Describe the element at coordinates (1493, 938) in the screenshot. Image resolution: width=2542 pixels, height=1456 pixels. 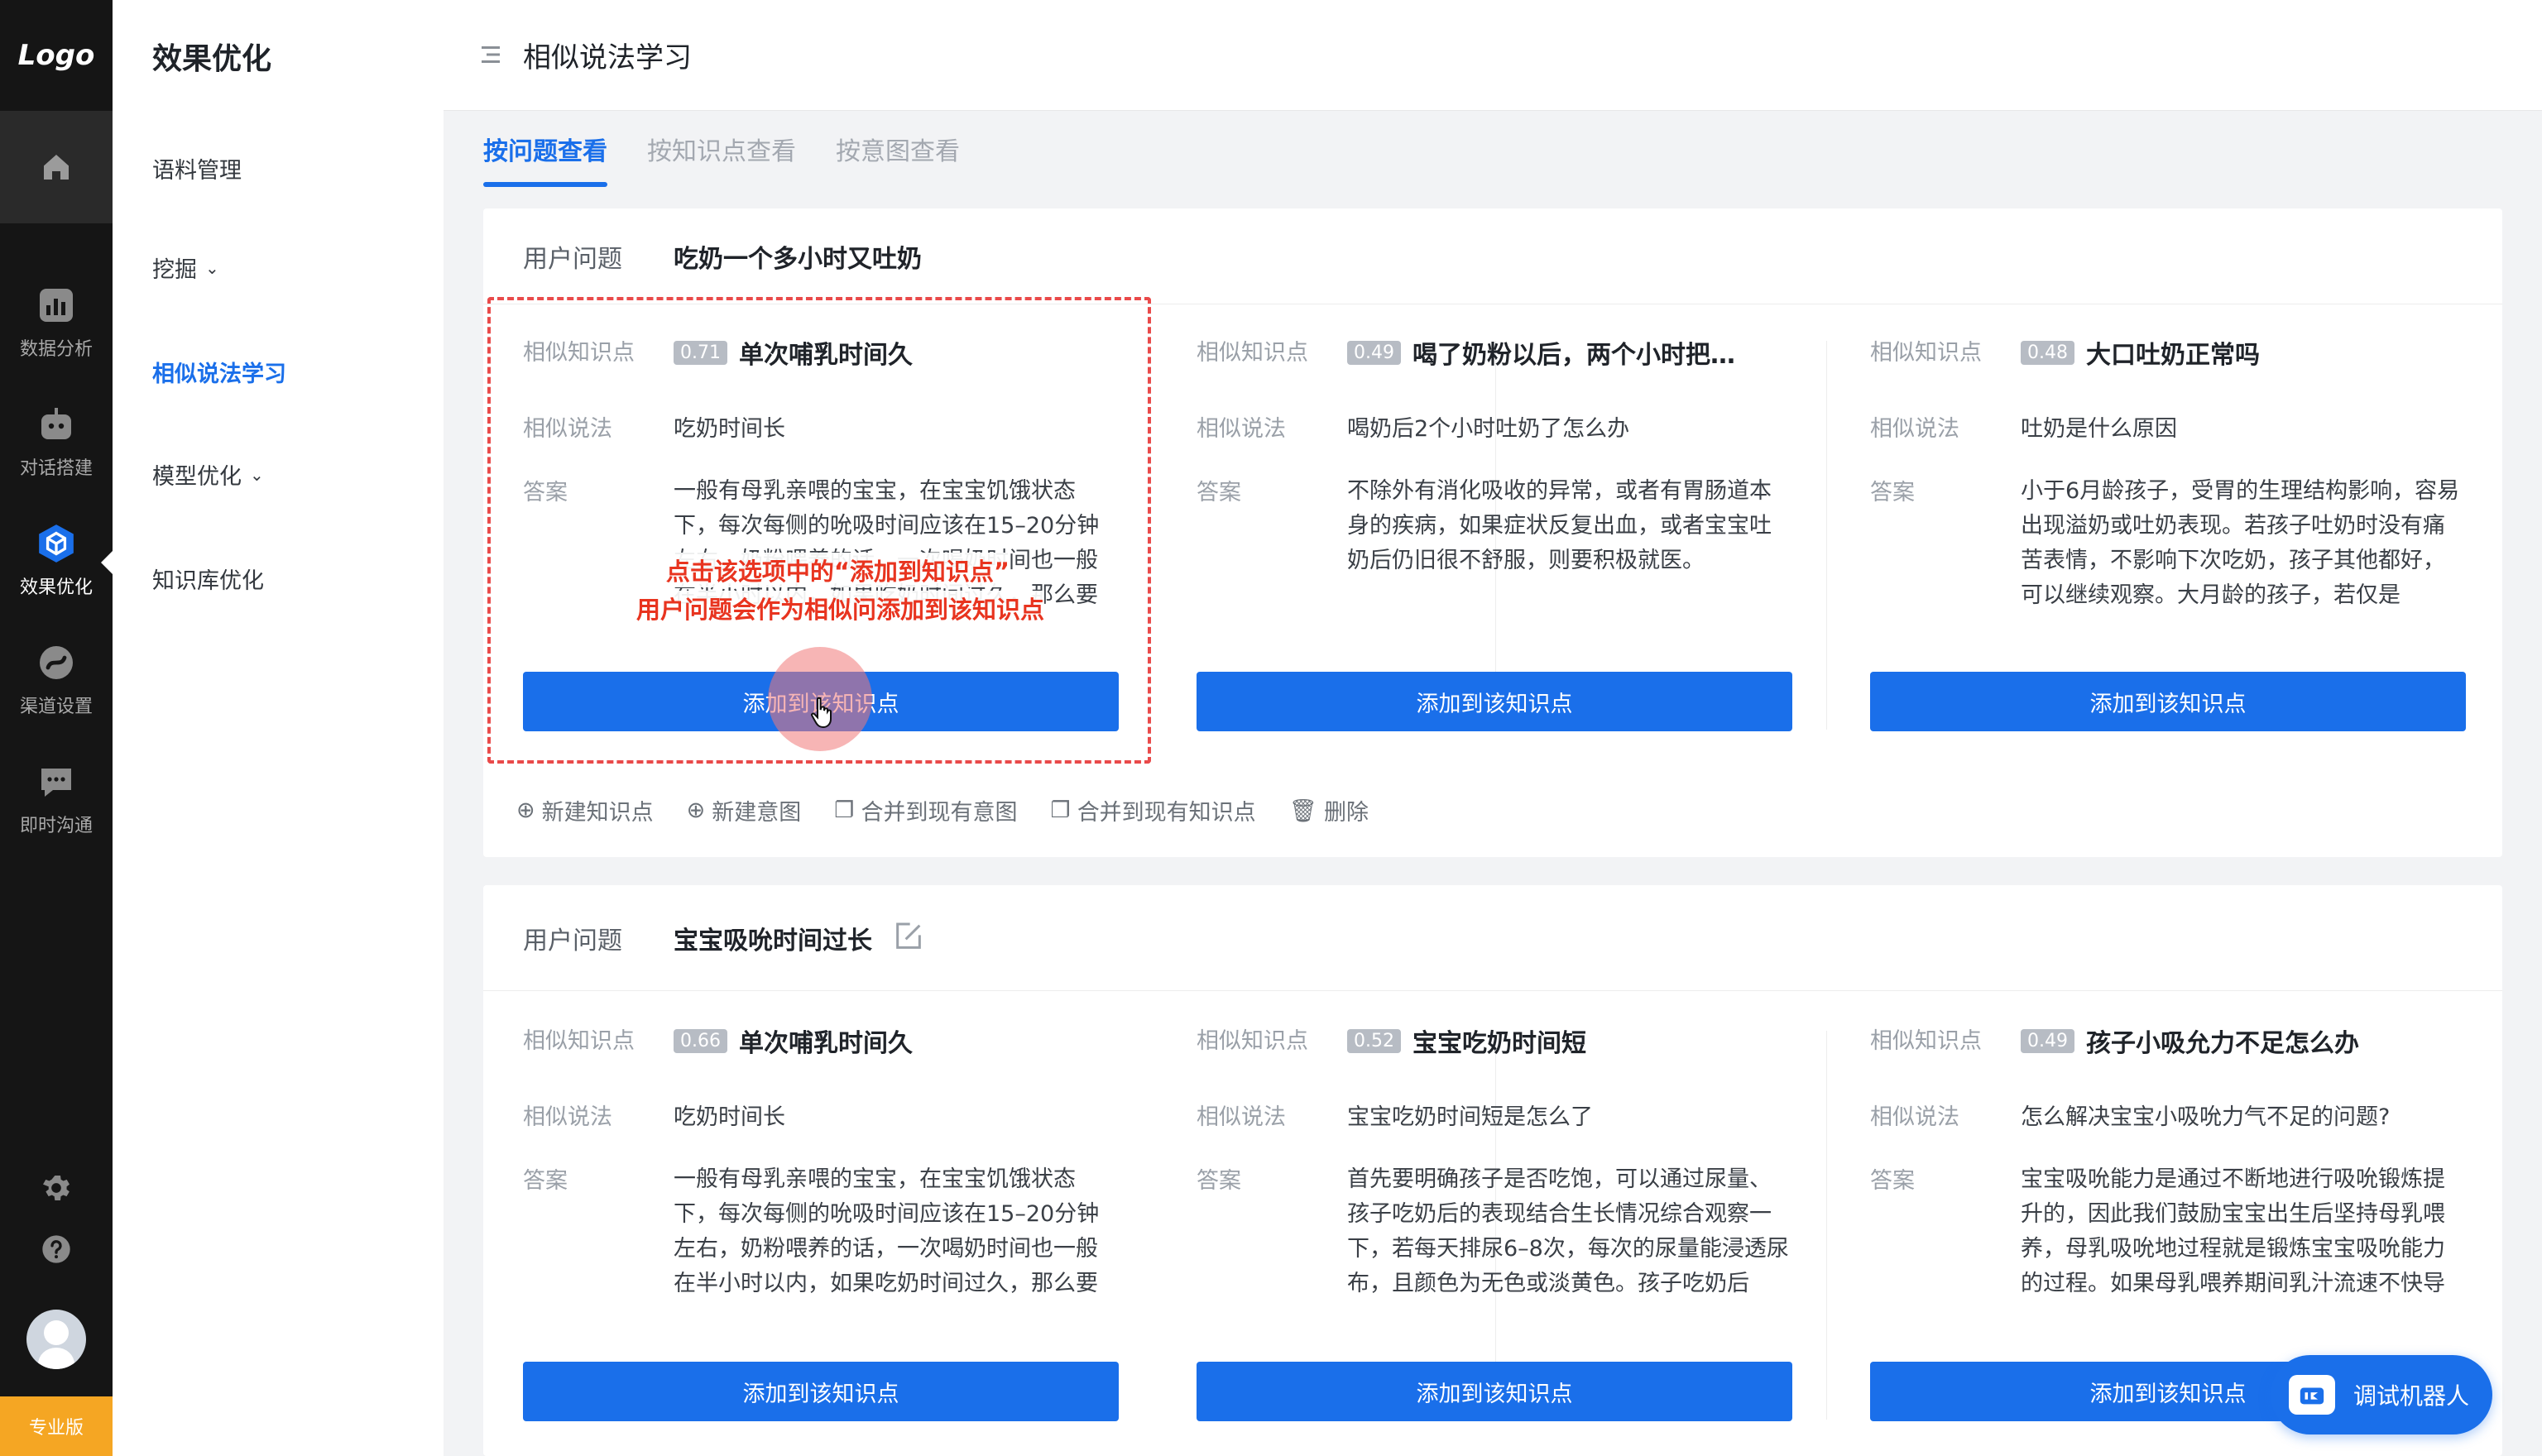
I see `user-question-row: 用户问题 宝宝吸吮时间过长` at that location.